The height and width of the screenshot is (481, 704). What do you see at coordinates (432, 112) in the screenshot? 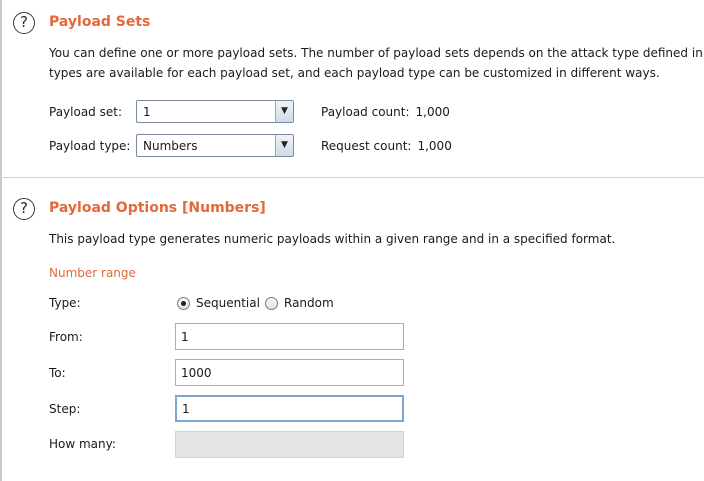
I see `payload-count-value: 1,000` at bounding box center [432, 112].